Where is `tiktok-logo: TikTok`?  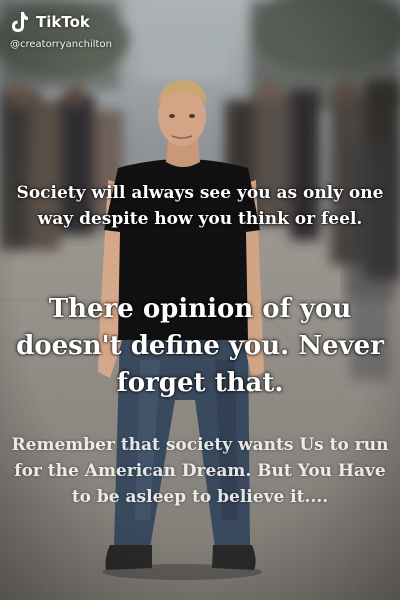
tiktok-logo: TikTok is located at coordinates (49, 22).